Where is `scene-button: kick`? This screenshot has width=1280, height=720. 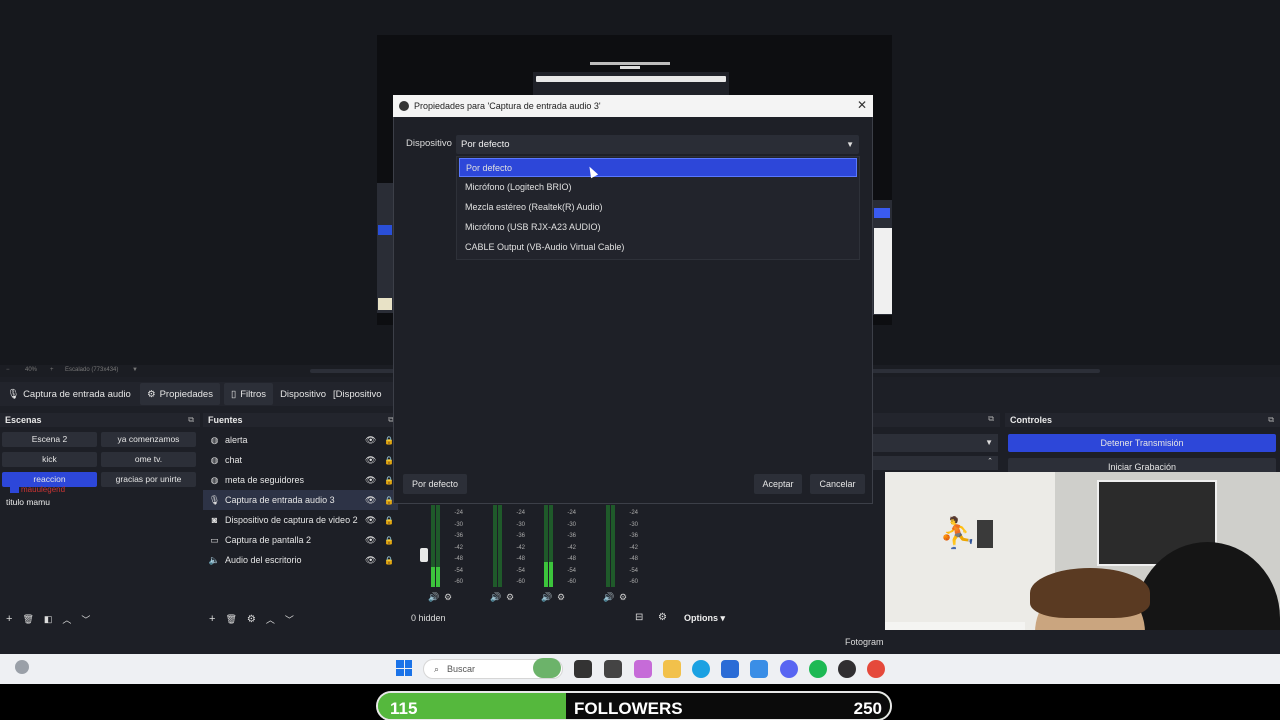
scene-button: kick is located at coordinates (49, 459).